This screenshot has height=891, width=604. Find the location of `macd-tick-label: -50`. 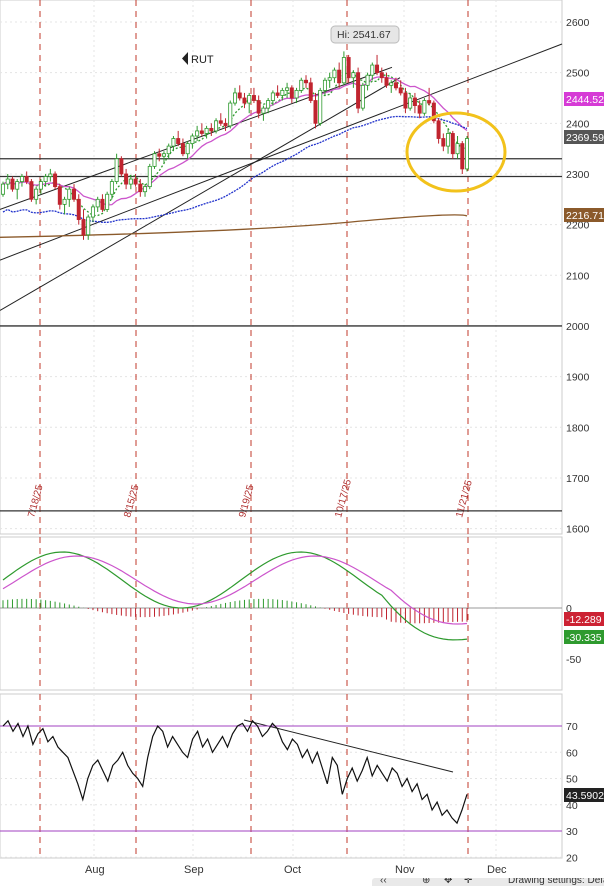

macd-tick-label: -50 is located at coordinates (573, 660).